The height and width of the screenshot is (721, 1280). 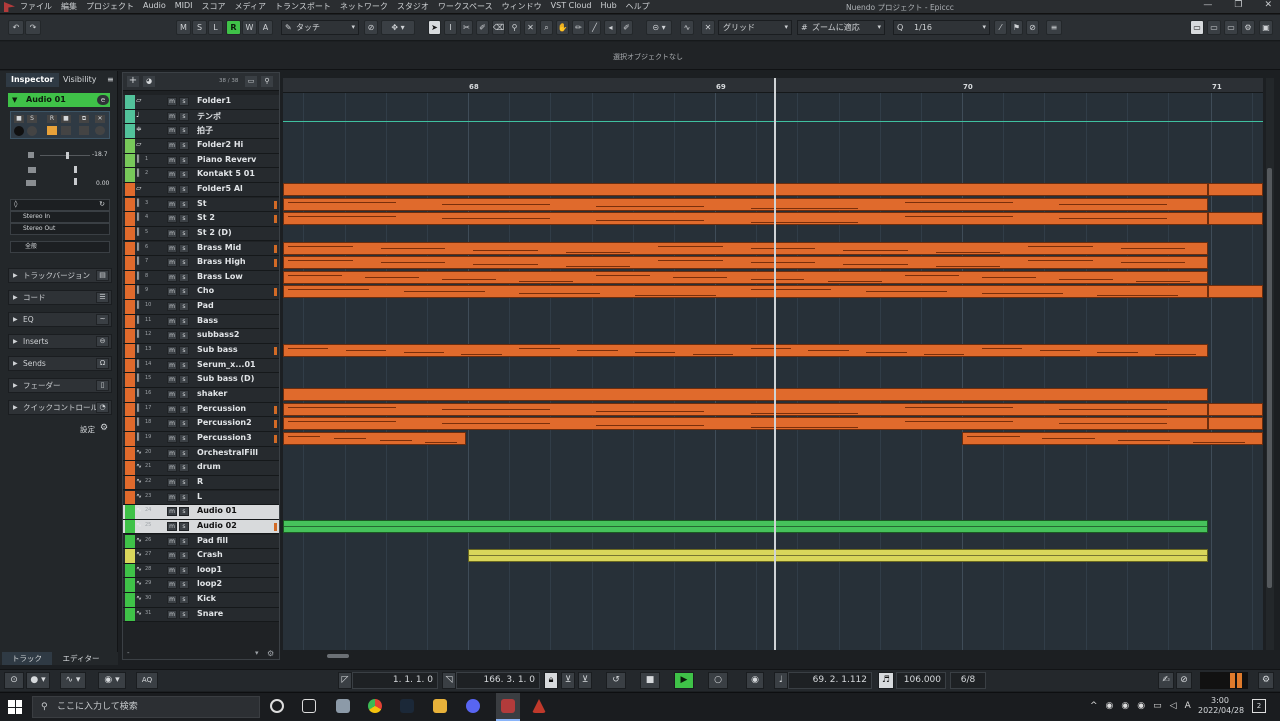 I want to click on add-track-icon: +, so click(x=133, y=81).